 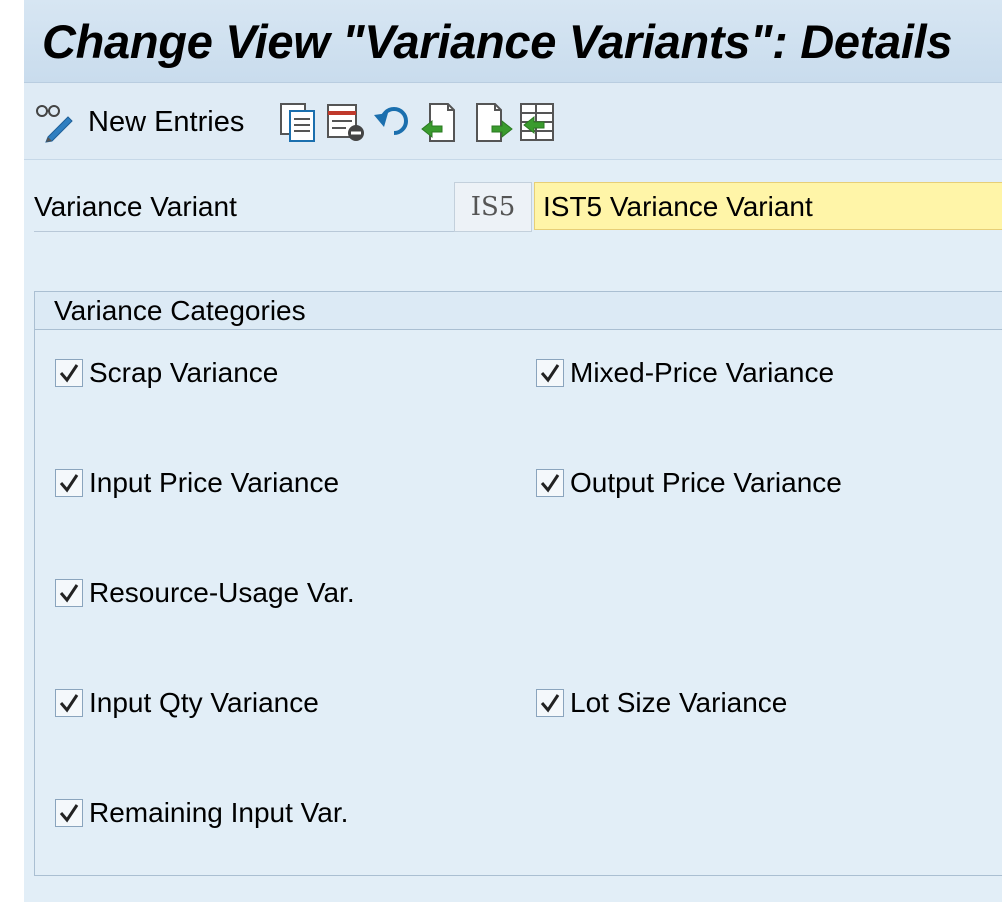 I want to click on left-edge, so click(x=12, y=451).